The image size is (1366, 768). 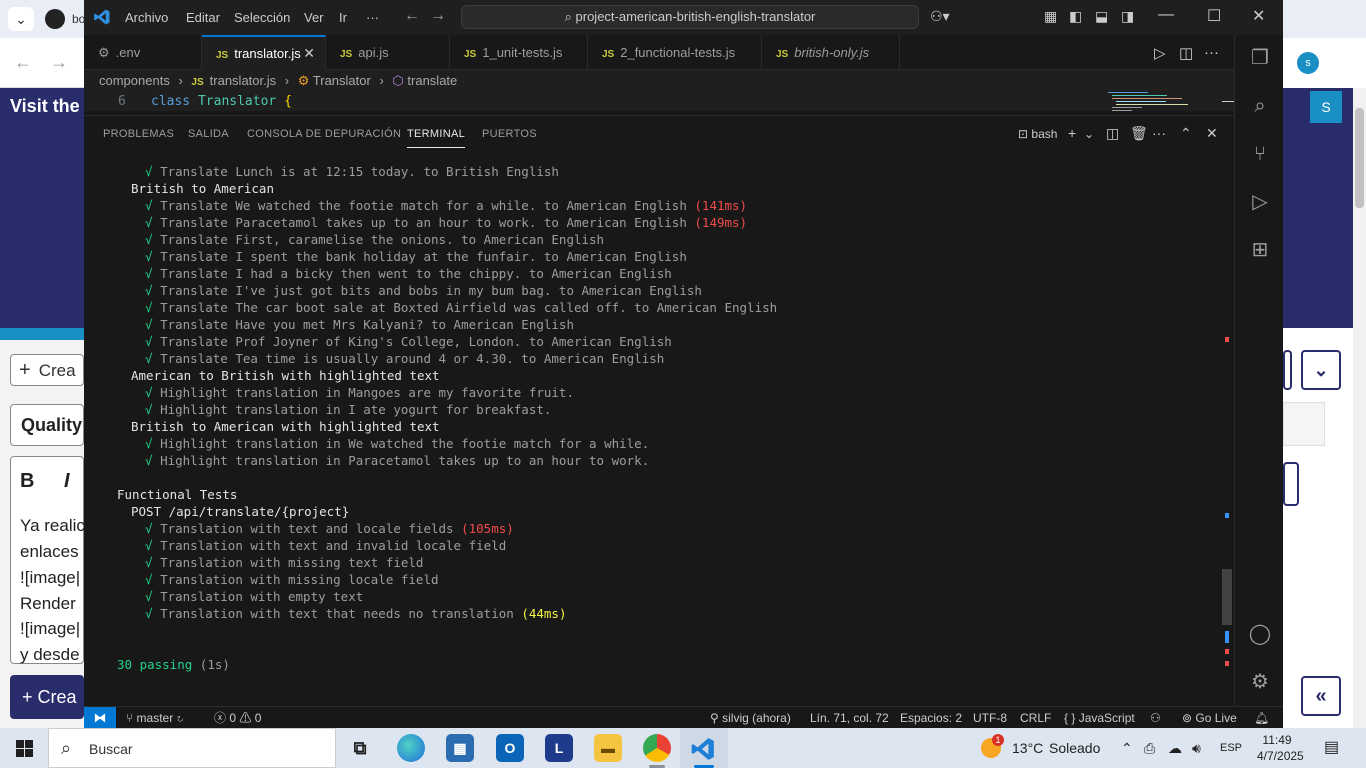 What do you see at coordinates (360, 748) in the screenshot?
I see `task-view-icon: ⧉` at bounding box center [360, 748].